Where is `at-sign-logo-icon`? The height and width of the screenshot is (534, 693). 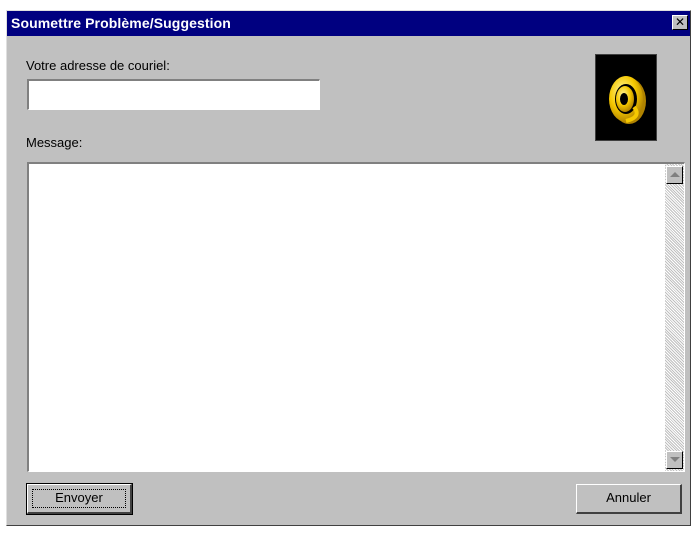 at-sign-logo-icon is located at coordinates (626, 97).